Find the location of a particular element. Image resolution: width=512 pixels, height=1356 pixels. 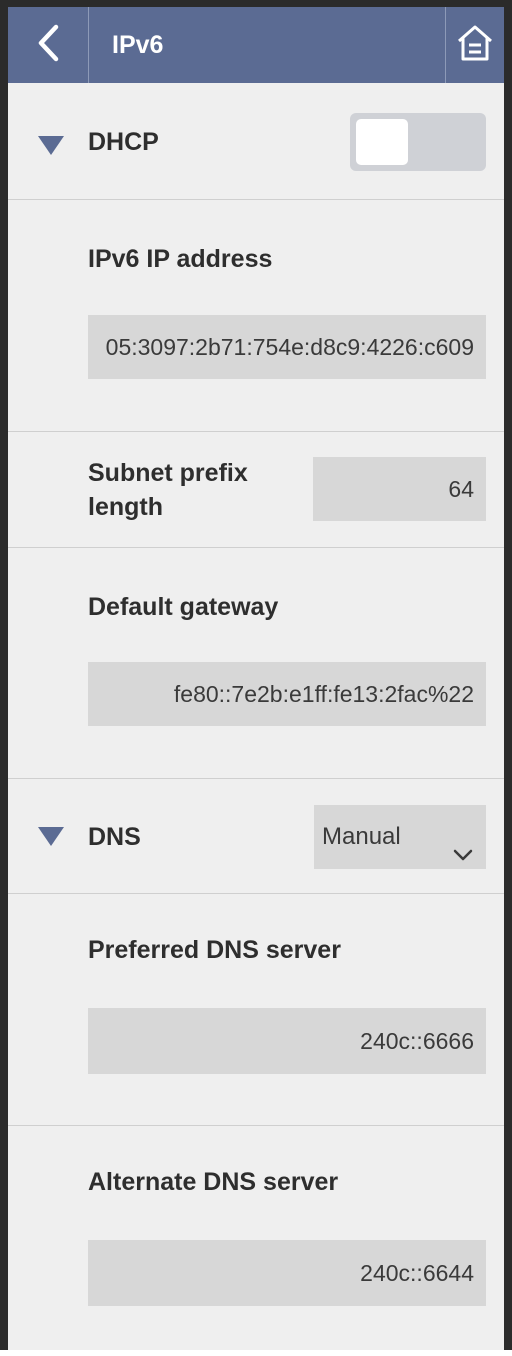

home-button is located at coordinates (474, 45).